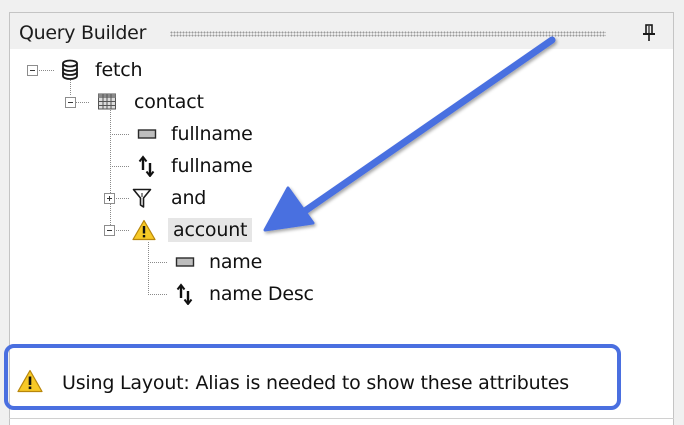 The width and height of the screenshot is (684, 425). Describe the element at coordinates (109, 198) in the screenshot. I see `expand-and-toggle` at that location.